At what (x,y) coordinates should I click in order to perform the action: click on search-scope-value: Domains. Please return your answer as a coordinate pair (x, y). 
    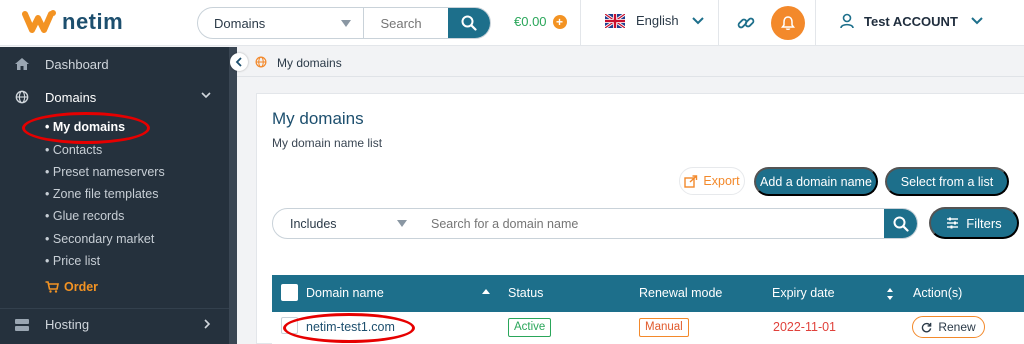
    Looking at the image, I should click on (240, 23).